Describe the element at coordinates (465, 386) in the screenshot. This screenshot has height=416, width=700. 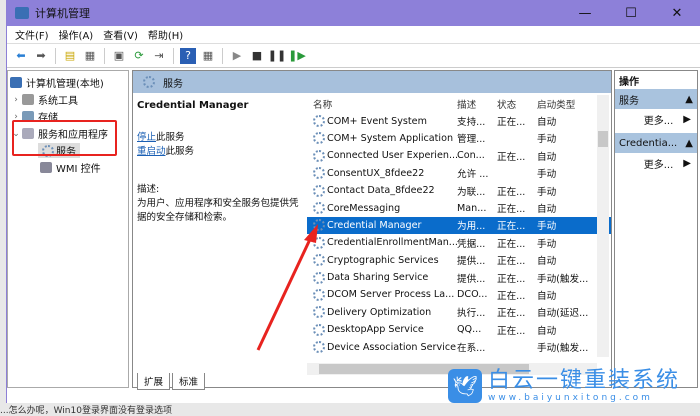
I see `bird-icon: 🕊` at that location.